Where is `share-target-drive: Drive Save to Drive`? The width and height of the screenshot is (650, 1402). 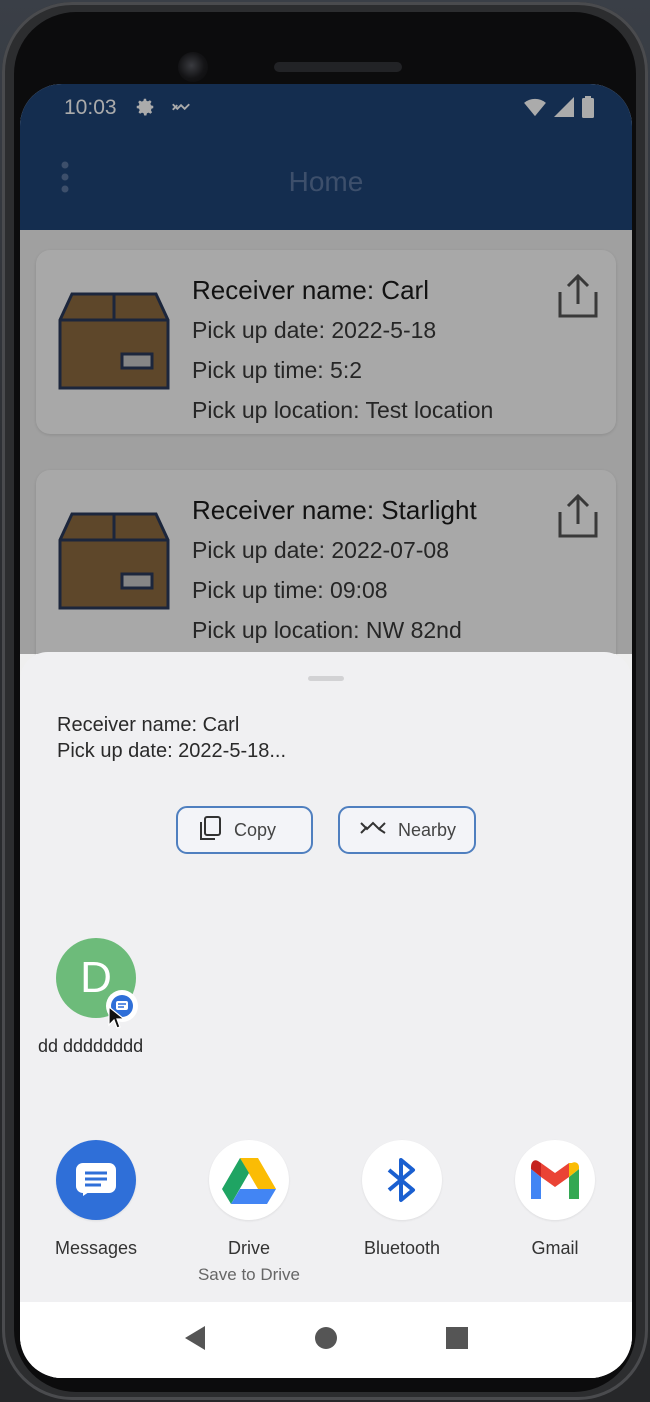
share-target-drive: Drive Save to Drive is located at coordinates (249, 1212).